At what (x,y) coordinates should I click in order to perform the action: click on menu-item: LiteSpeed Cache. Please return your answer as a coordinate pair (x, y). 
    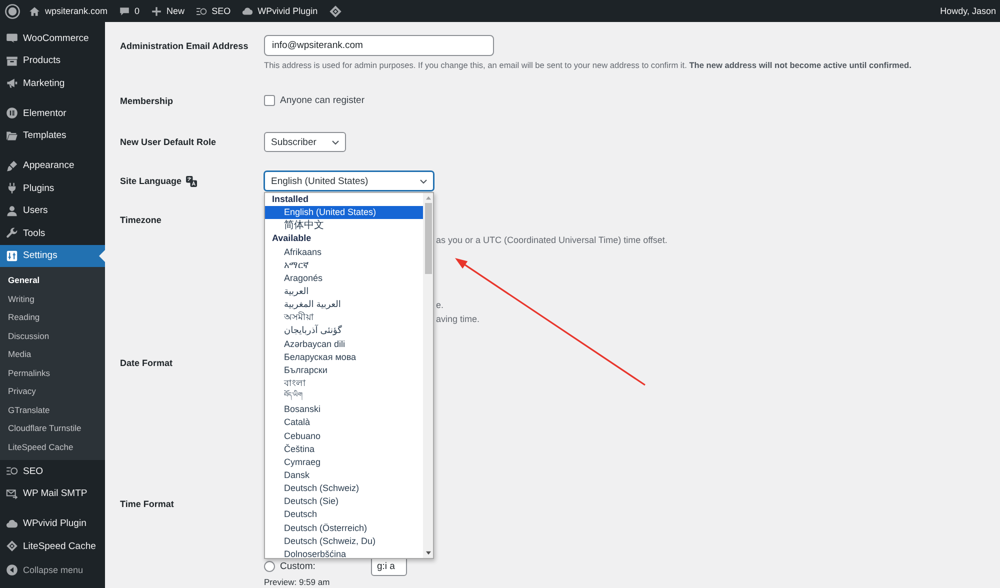
    Looking at the image, I should click on (52, 546).